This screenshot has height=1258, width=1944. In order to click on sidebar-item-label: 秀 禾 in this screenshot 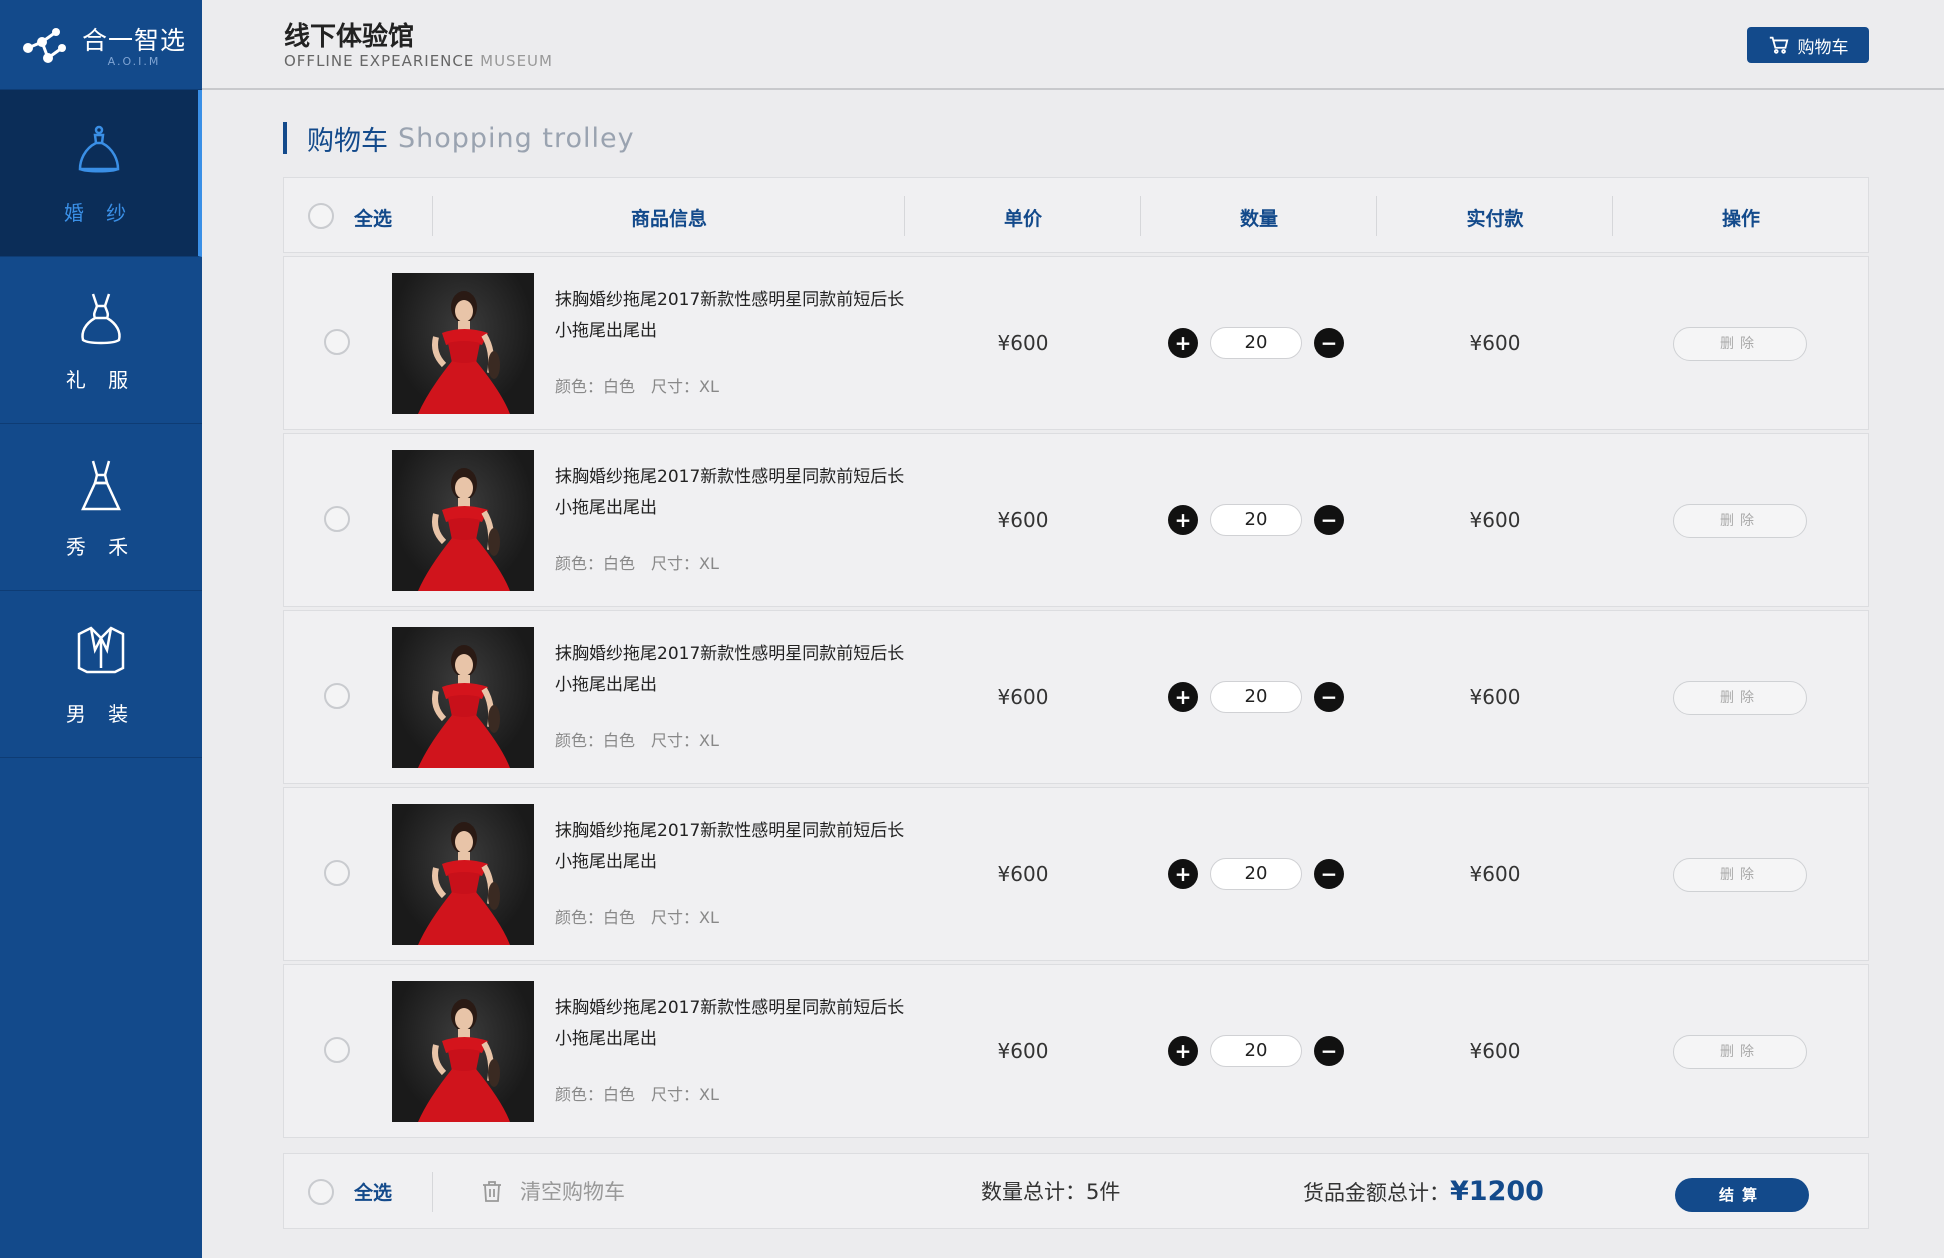, I will do `click(101, 546)`.